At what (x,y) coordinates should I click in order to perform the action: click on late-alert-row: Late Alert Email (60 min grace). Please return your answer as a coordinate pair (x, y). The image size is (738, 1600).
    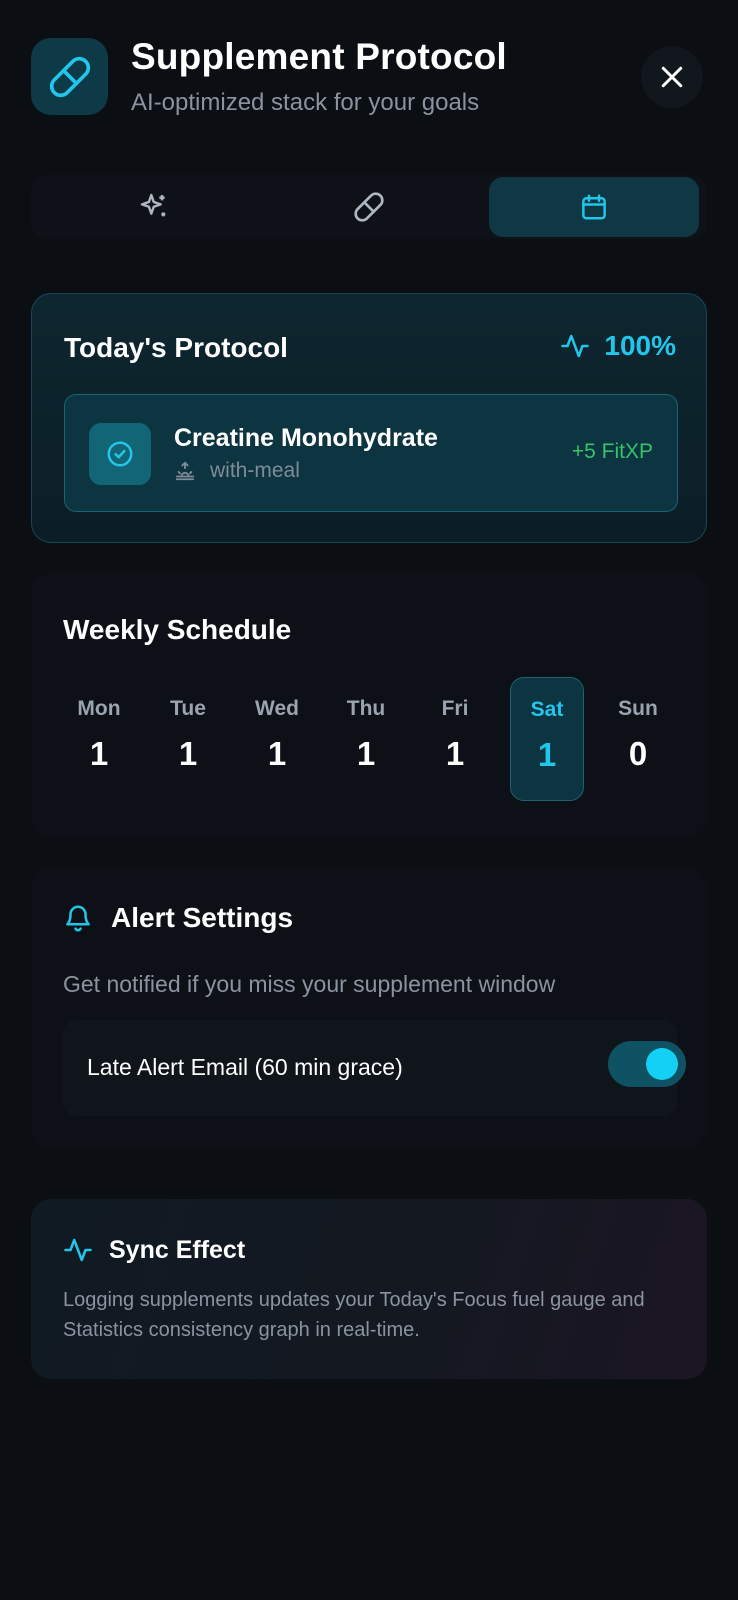
    Looking at the image, I should click on (374, 1068).